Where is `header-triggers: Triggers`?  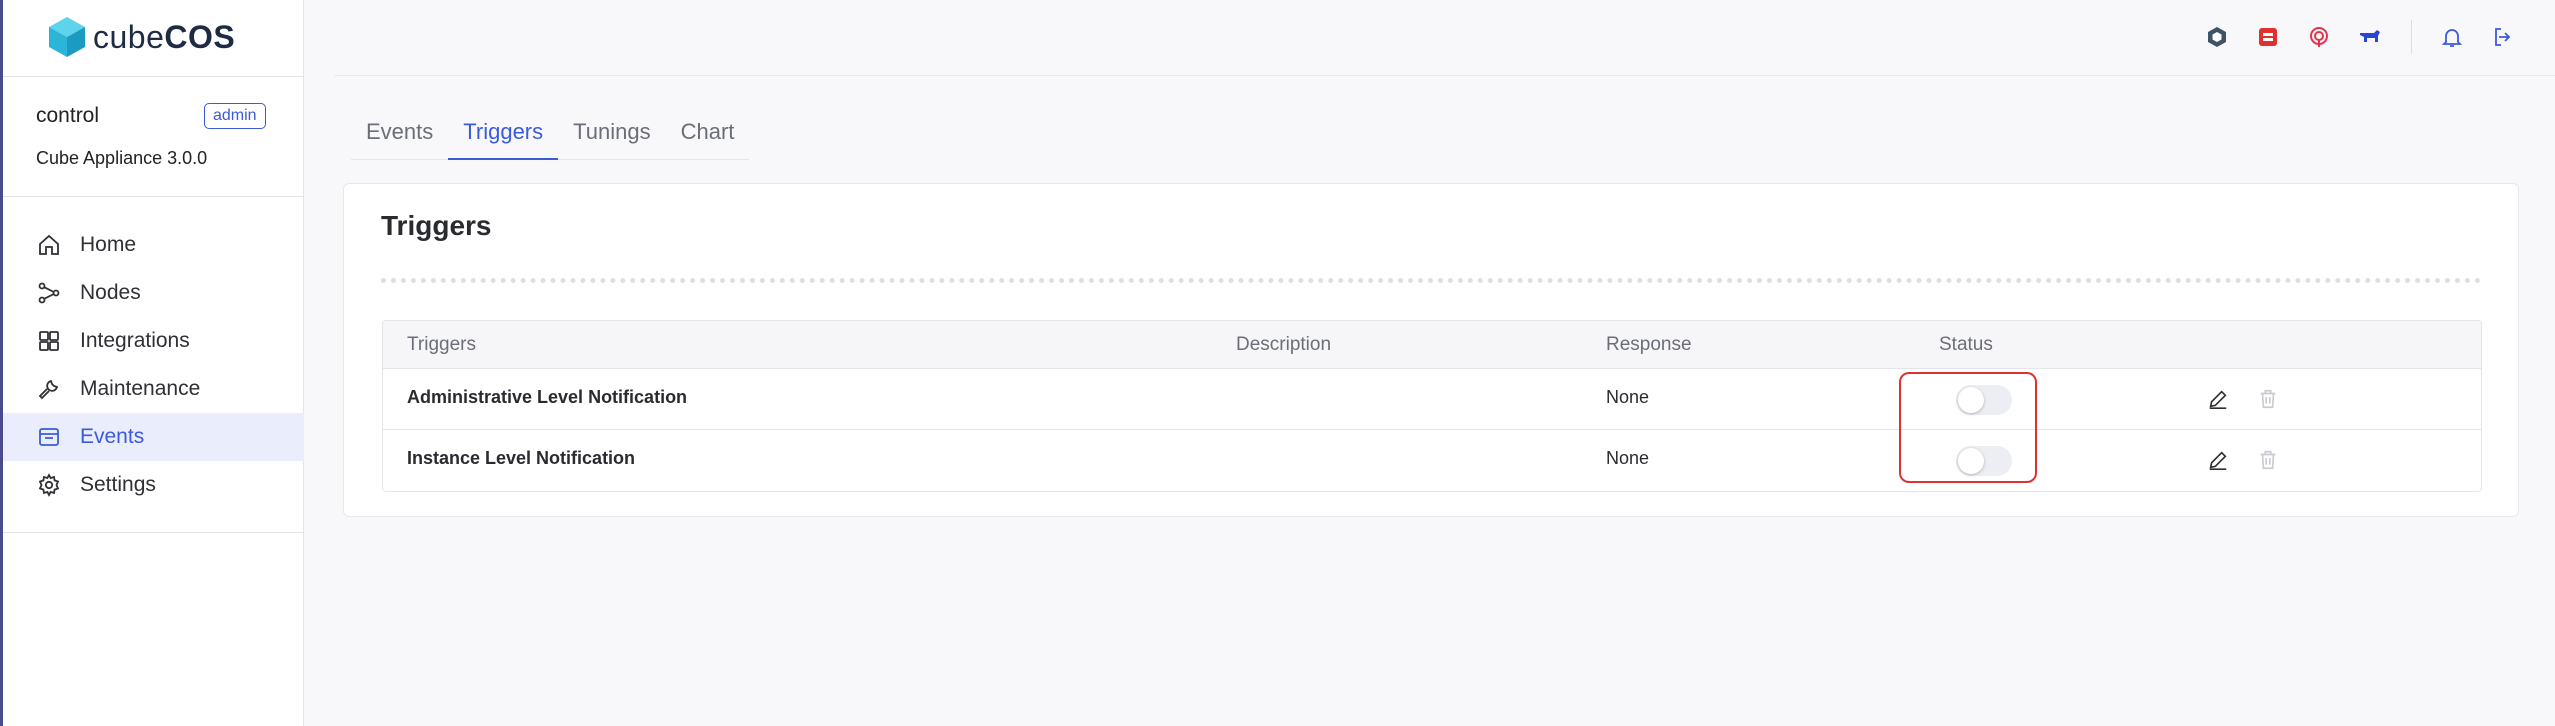 header-triggers: Triggers is located at coordinates (441, 344).